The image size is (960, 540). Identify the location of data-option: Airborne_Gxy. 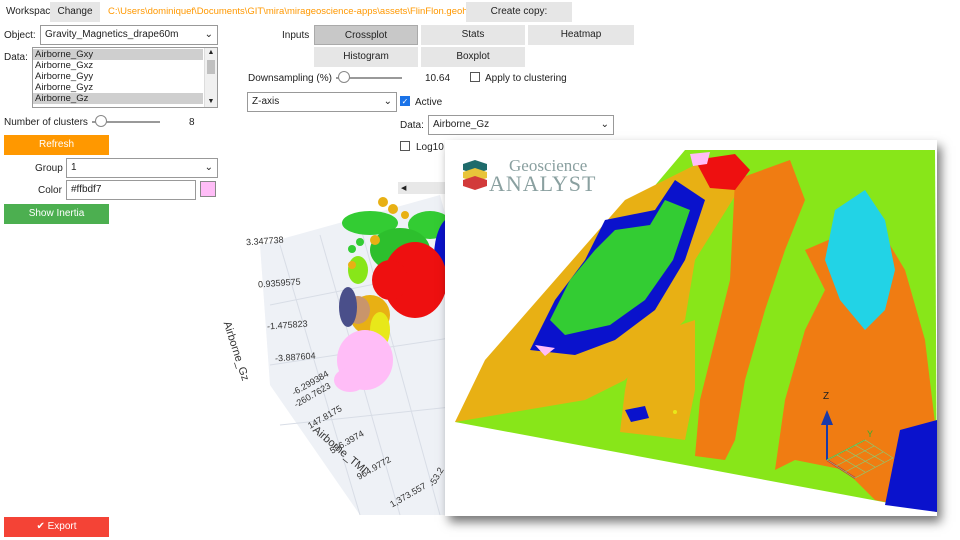
(118, 54).